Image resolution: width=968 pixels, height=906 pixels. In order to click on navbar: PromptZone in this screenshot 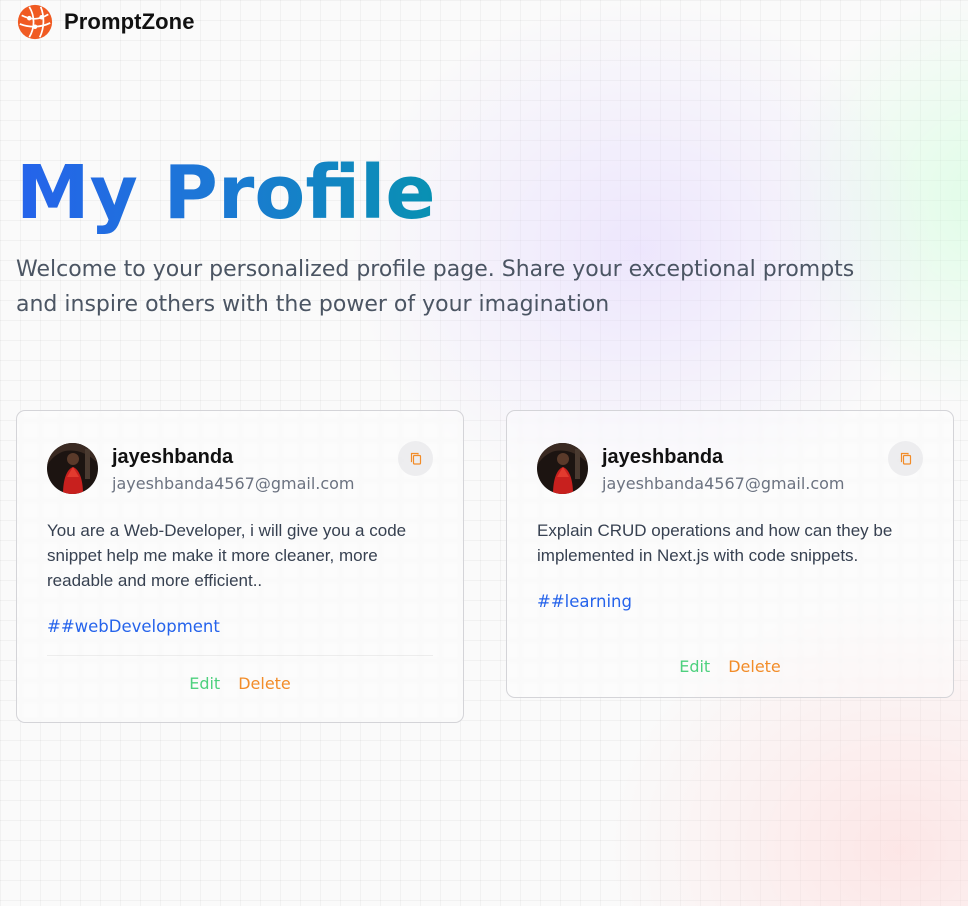, I will do `click(105, 22)`.